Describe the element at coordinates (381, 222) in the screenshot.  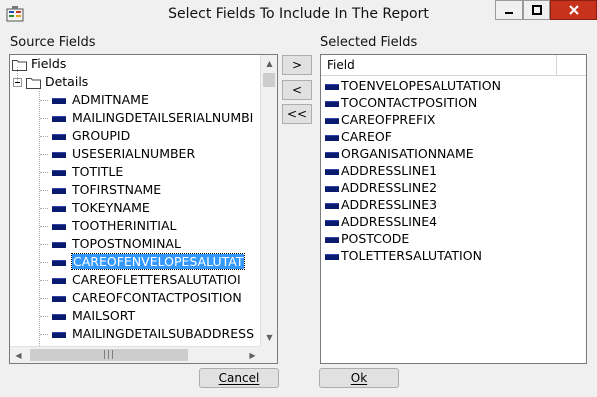
I see `selected-field-item: ADDRESSLINE4` at that location.